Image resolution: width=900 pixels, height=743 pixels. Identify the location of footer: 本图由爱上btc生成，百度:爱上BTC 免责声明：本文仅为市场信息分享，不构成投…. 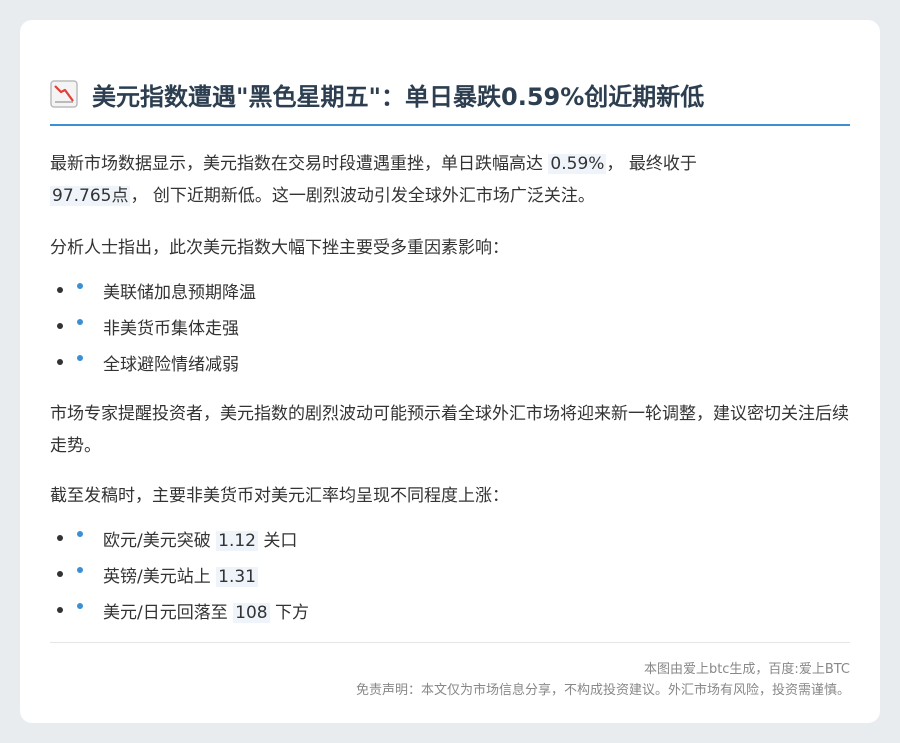
(450, 680).